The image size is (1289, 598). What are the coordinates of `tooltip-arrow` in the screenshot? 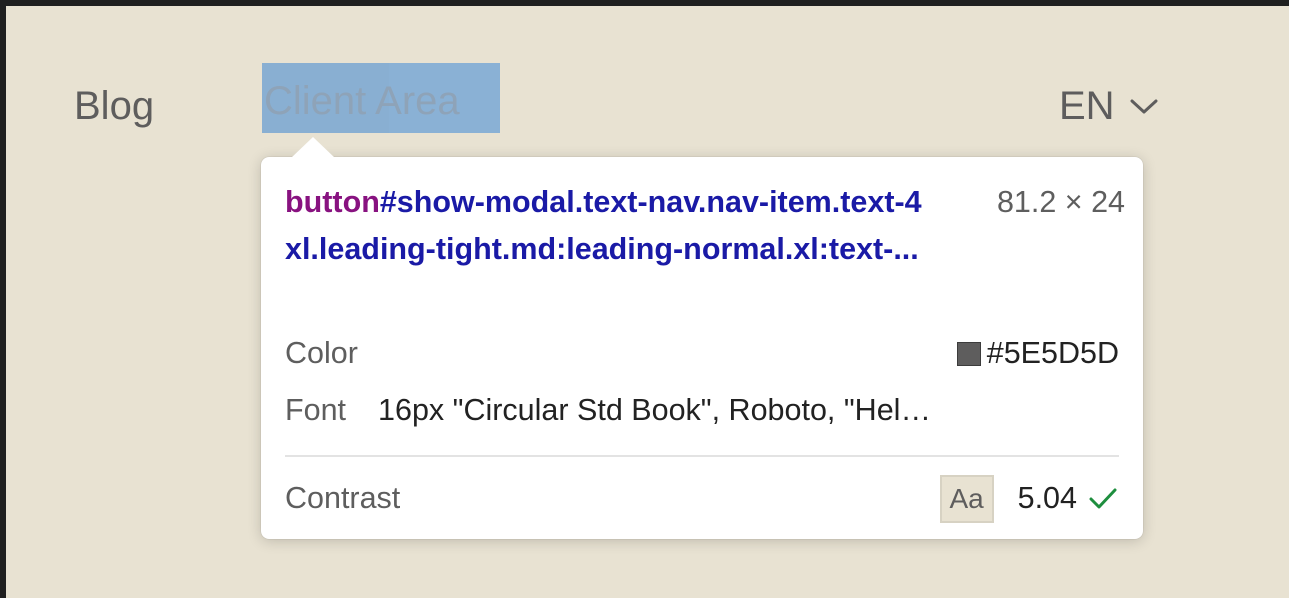 It's located at (313, 147).